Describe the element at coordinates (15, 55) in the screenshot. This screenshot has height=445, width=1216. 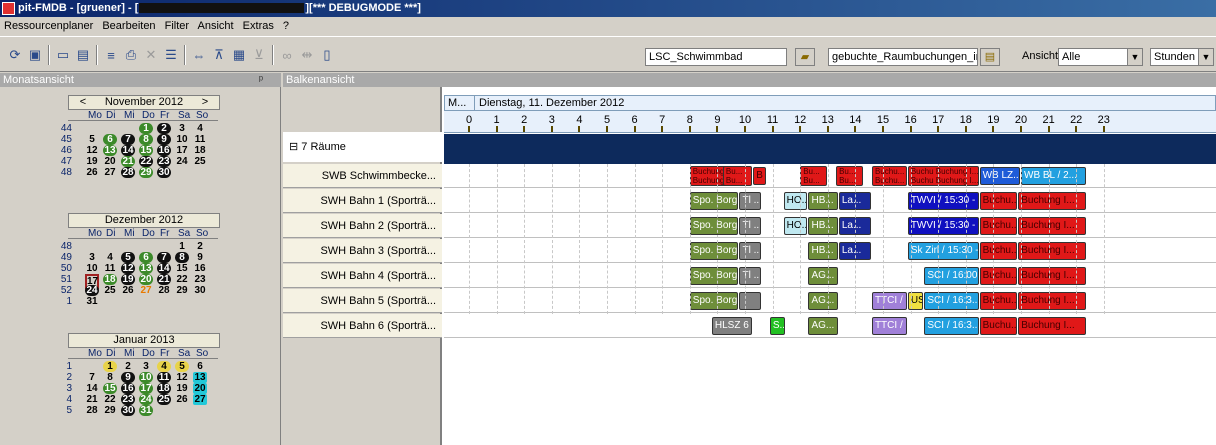
I see `refresh-icon: ⟳` at that location.